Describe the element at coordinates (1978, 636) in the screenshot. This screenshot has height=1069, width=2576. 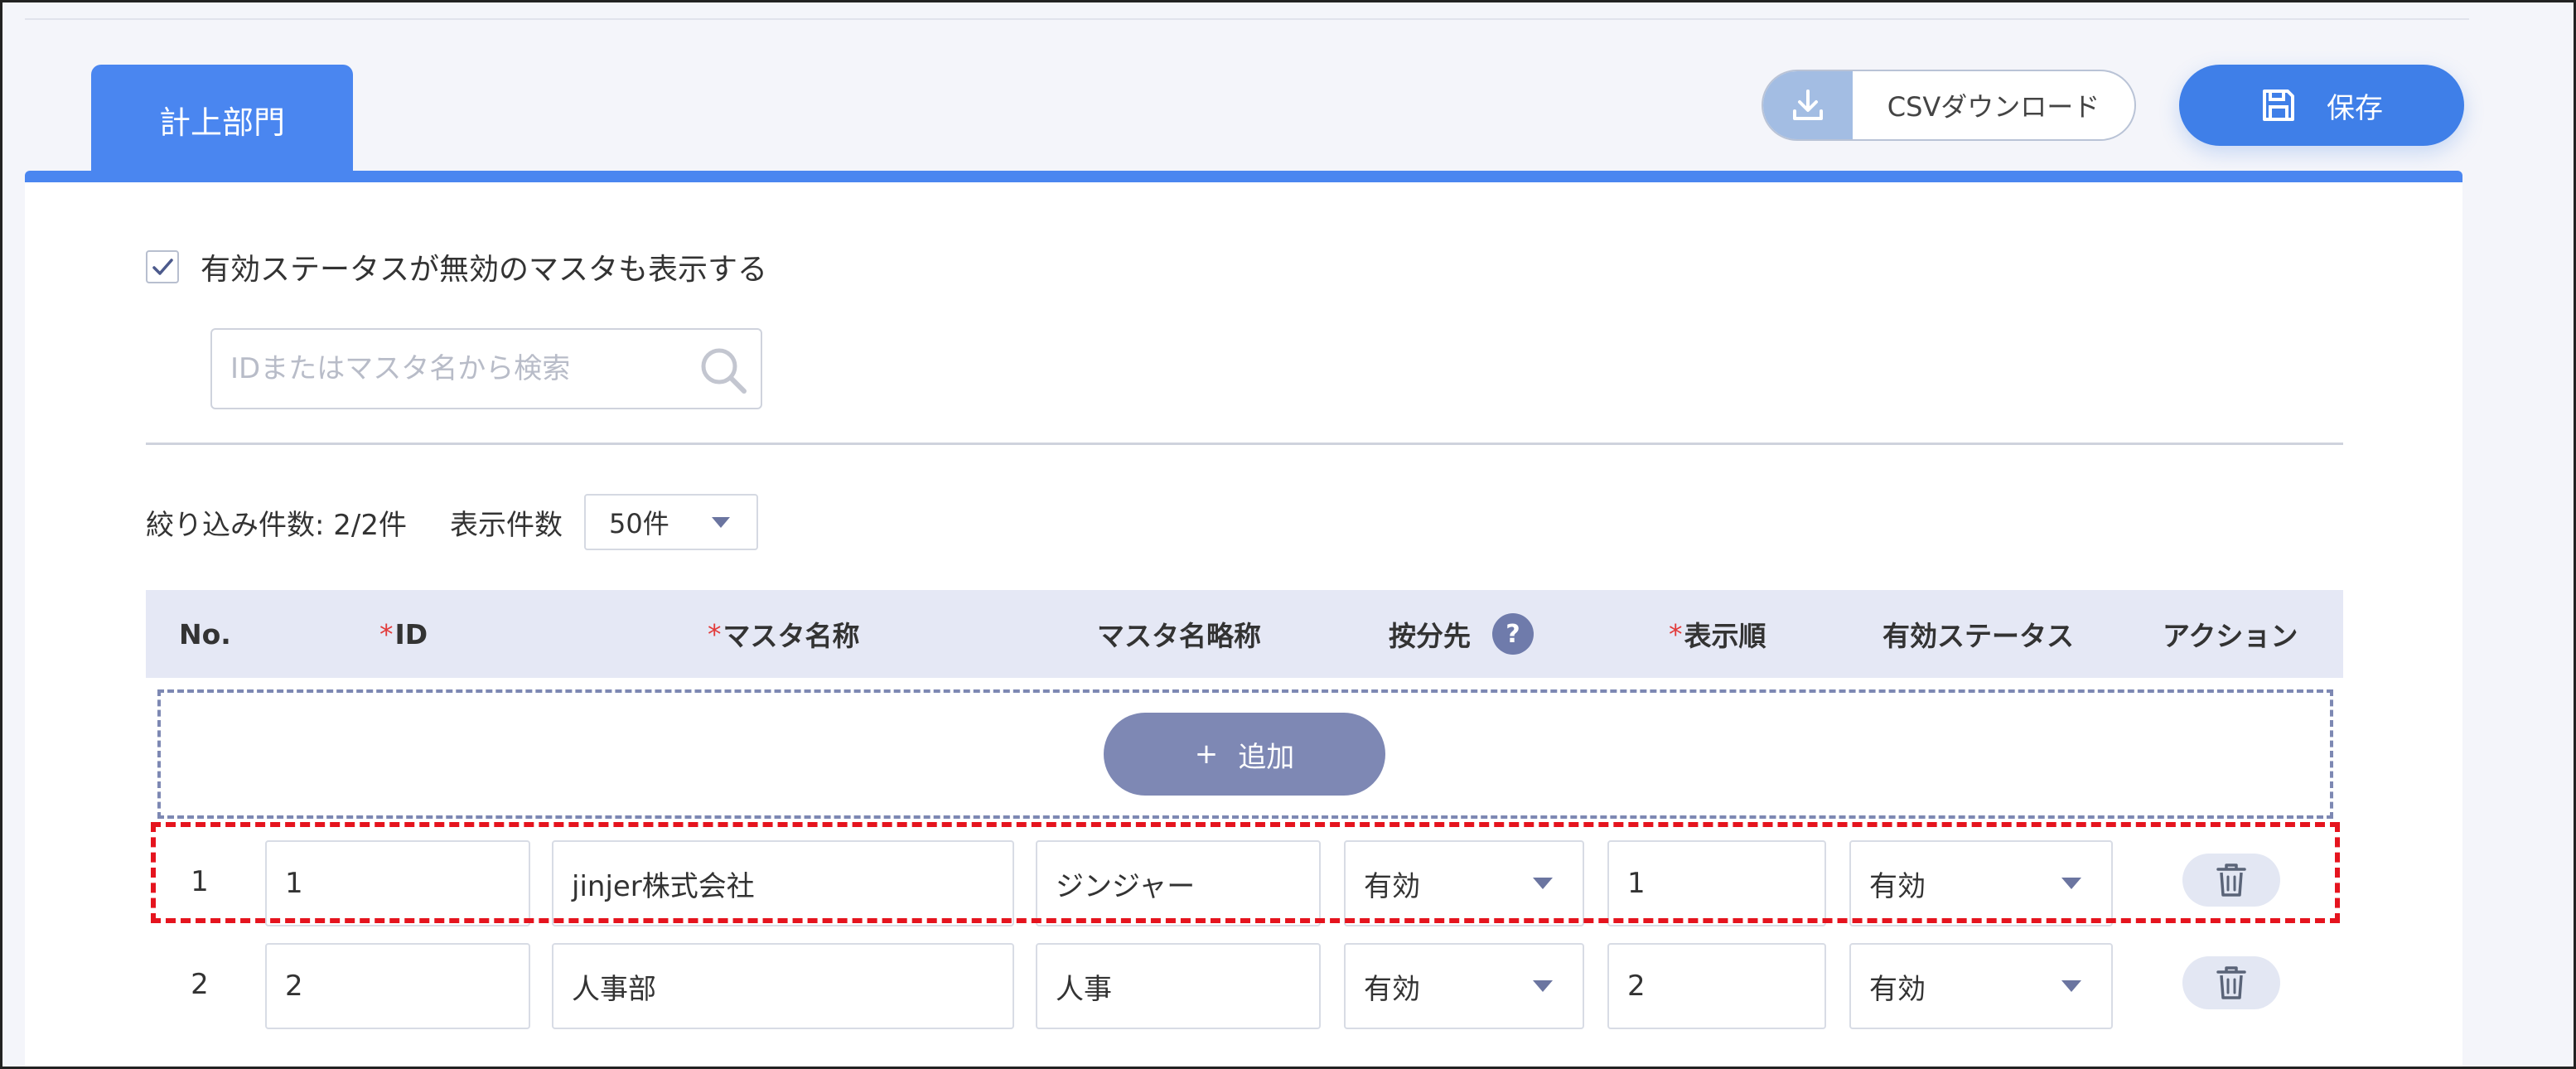
I see `column-status: 有効ステータス` at that location.